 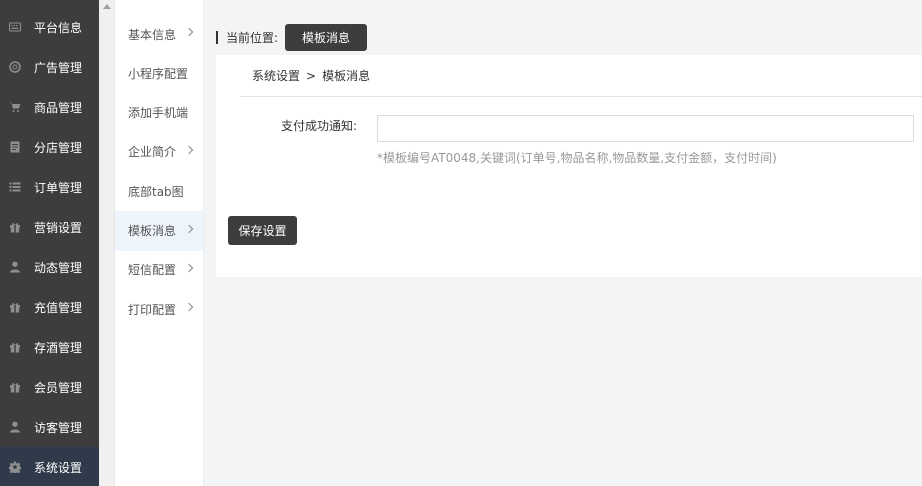 I want to click on sidebar-item-label: 动态管理, so click(x=58, y=267).